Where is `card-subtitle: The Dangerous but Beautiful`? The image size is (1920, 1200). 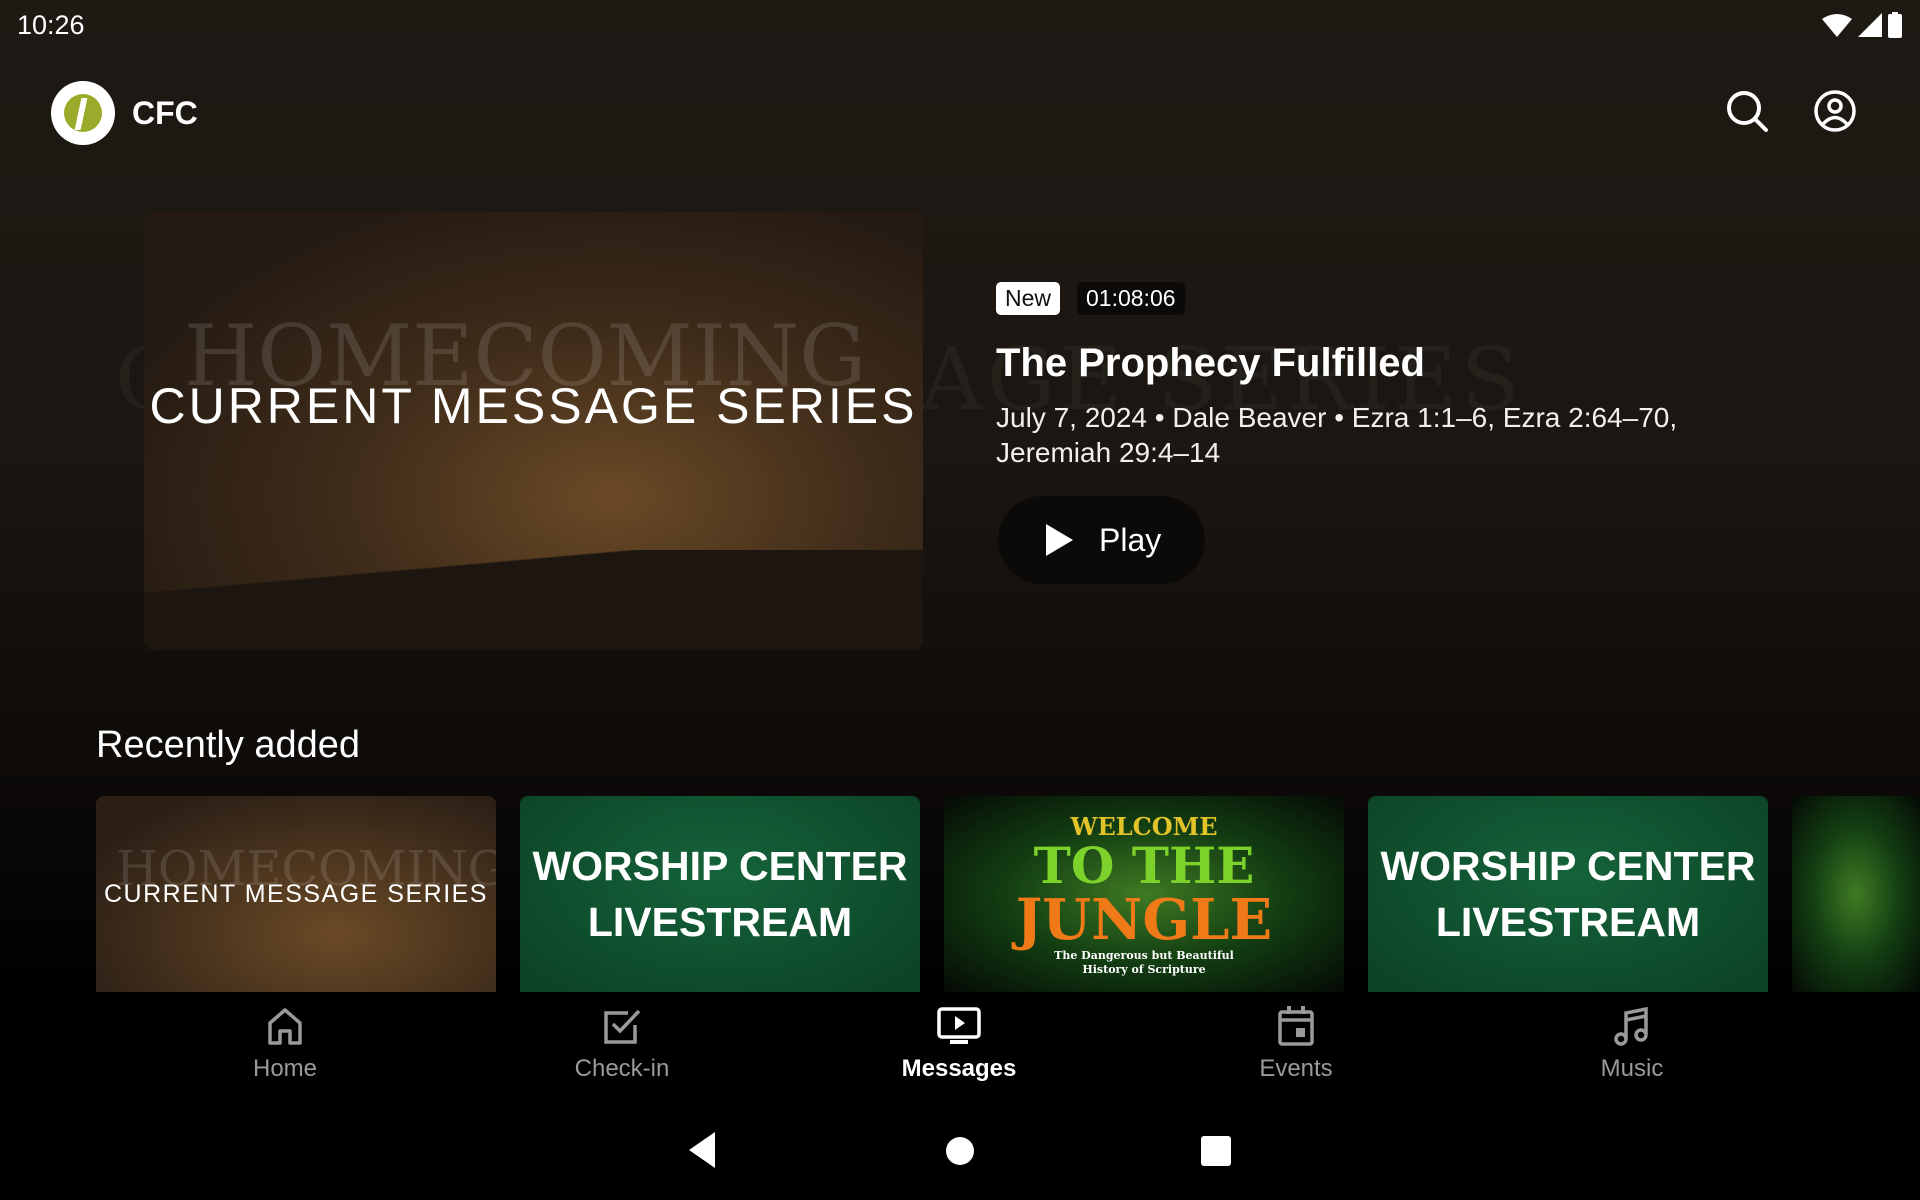
card-subtitle: The Dangerous but Beautiful is located at coordinates (1144, 955).